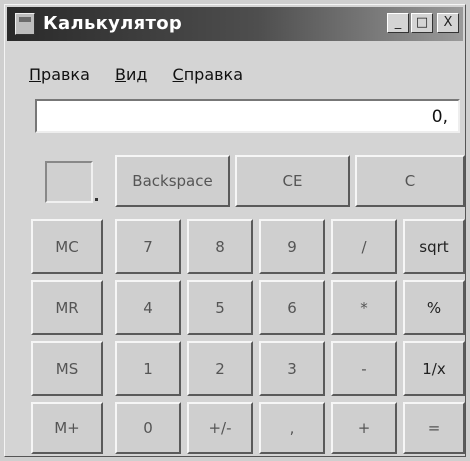  What do you see at coordinates (148, 307) in the screenshot?
I see `digit-4-button: 4` at bounding box center [148, 307].